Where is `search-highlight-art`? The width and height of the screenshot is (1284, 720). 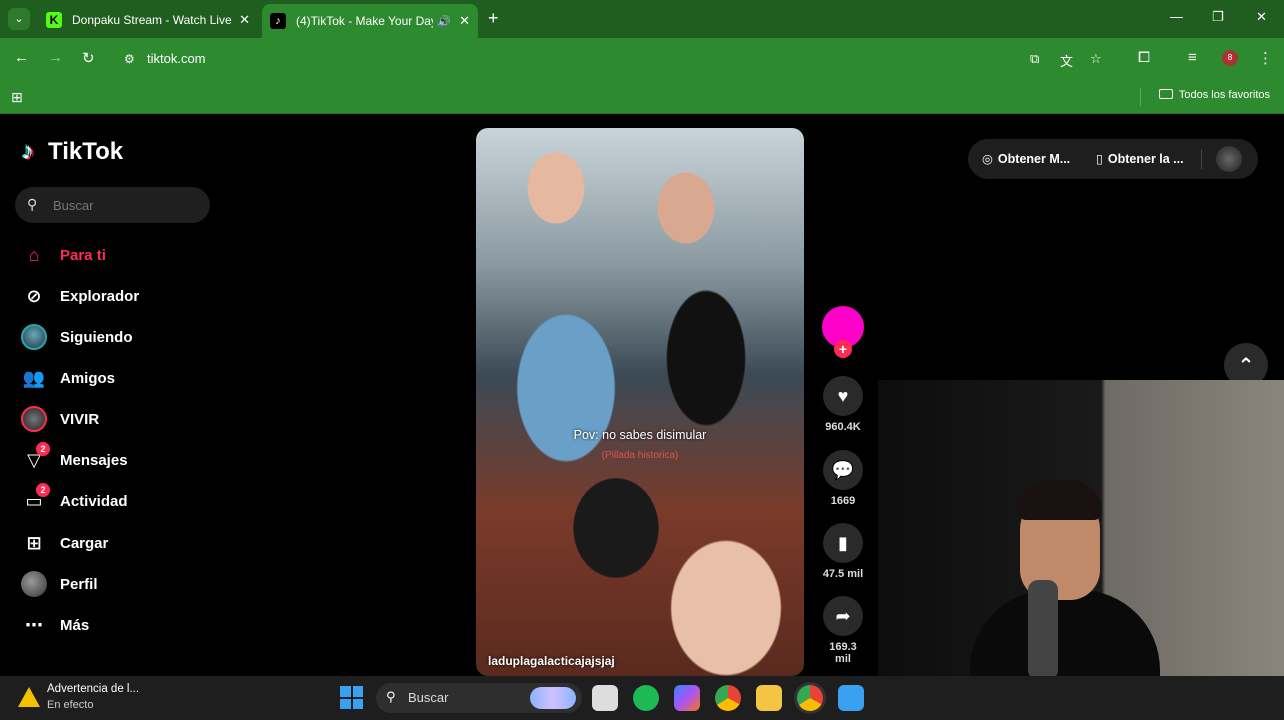
search-highlight-art is located at coordinates (553, 698).